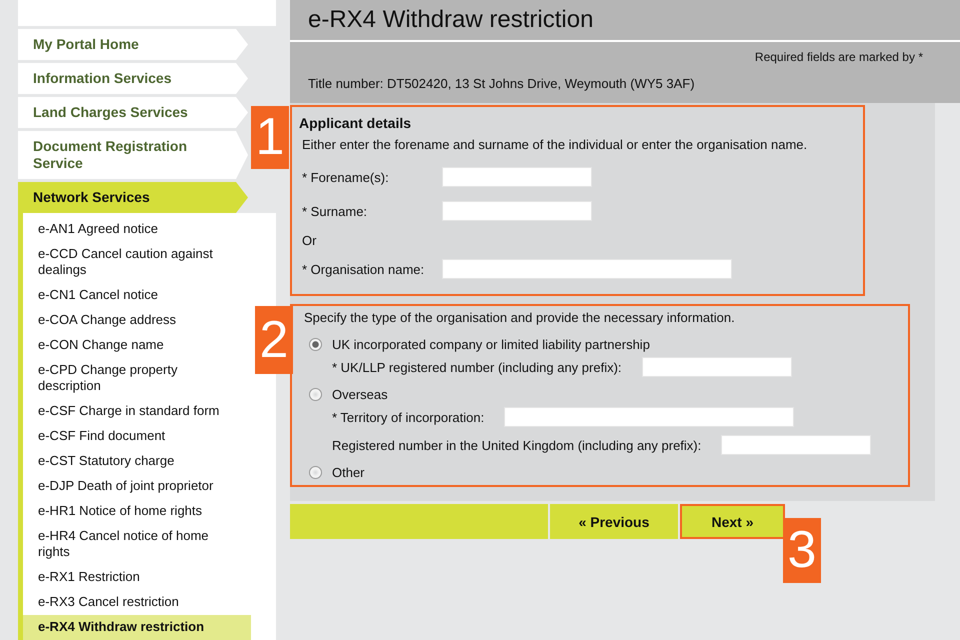 The image size is (960, 640). What do you see at coordinates (133, 78) in the screenshot?
I see `nav-item: Information Services` at bounding box center [133, 78].